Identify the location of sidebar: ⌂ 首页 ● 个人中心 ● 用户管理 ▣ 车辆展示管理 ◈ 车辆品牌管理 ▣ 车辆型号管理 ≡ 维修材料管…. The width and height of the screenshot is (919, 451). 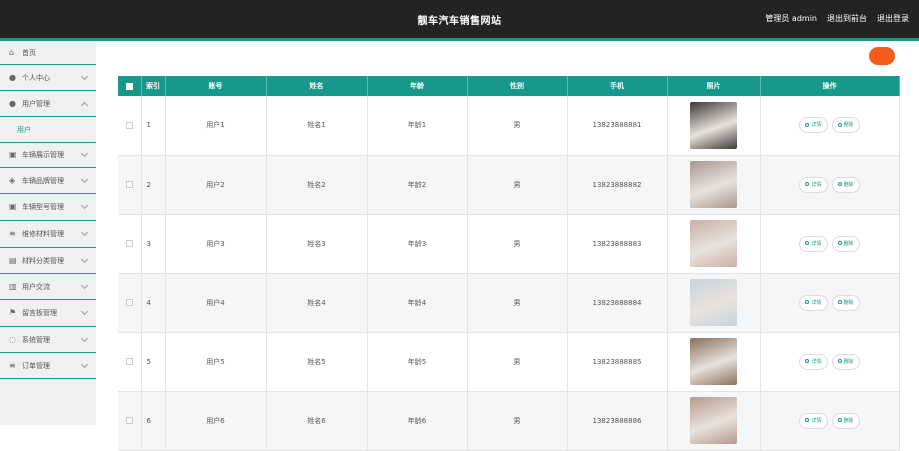
(48, 233).